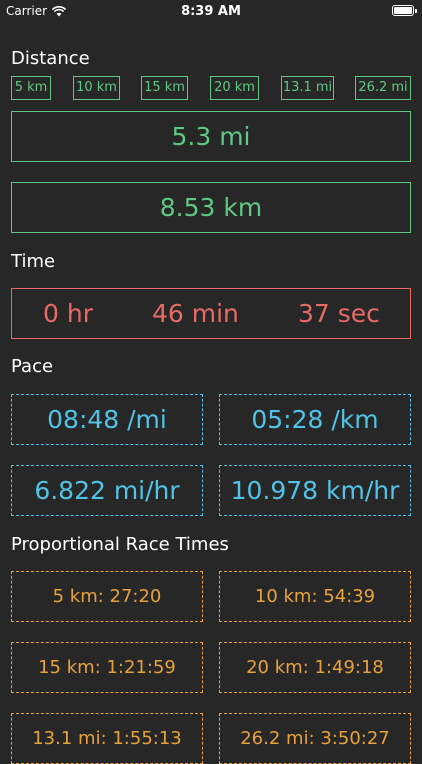 The image size is (422, 764). What do you see at coordinates (404, 10) in the screenshot?
I see `battery-icon` at bounding box center [404, 10].